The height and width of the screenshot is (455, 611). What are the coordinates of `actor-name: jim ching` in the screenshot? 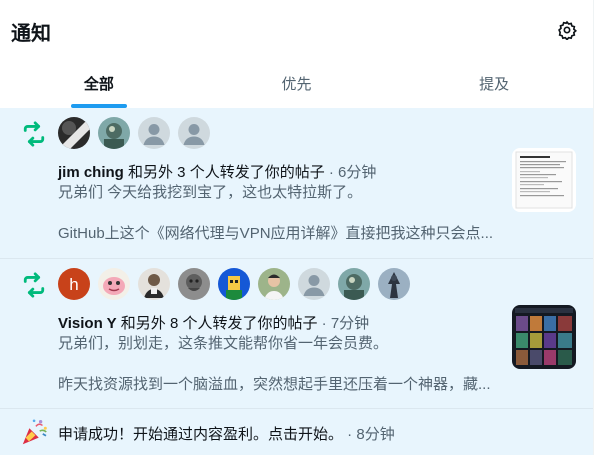 It's located at (91, 172).